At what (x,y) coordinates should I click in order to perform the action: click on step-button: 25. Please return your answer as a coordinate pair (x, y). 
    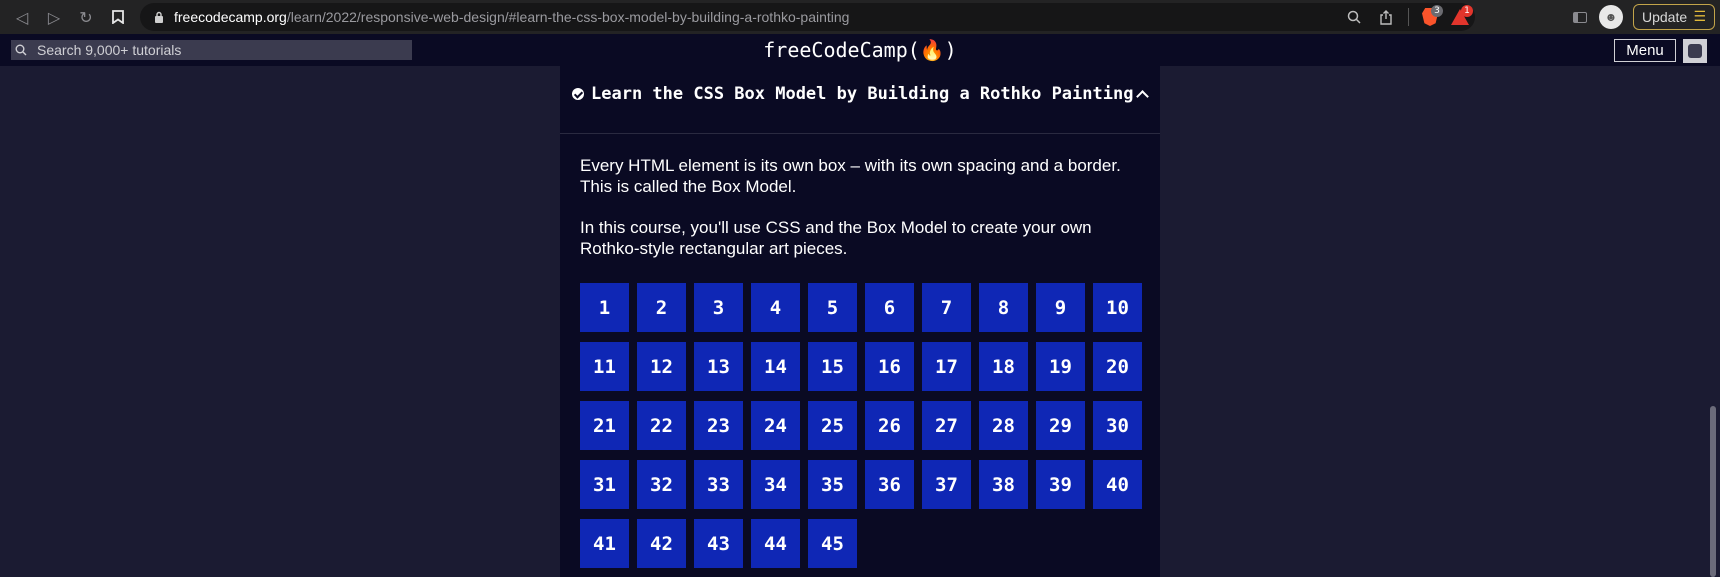
    Looking at the image, I should click on (832, 425).